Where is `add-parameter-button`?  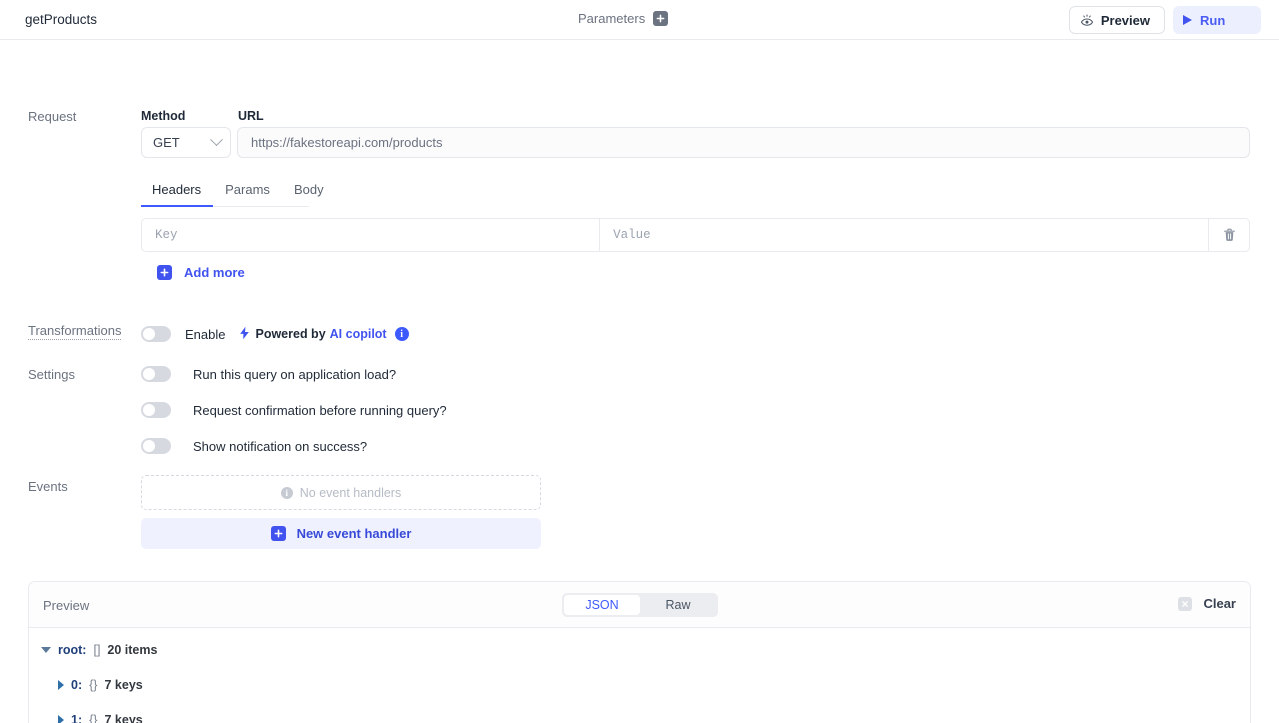 add-parameter-button is located at coordinates (661, 18).